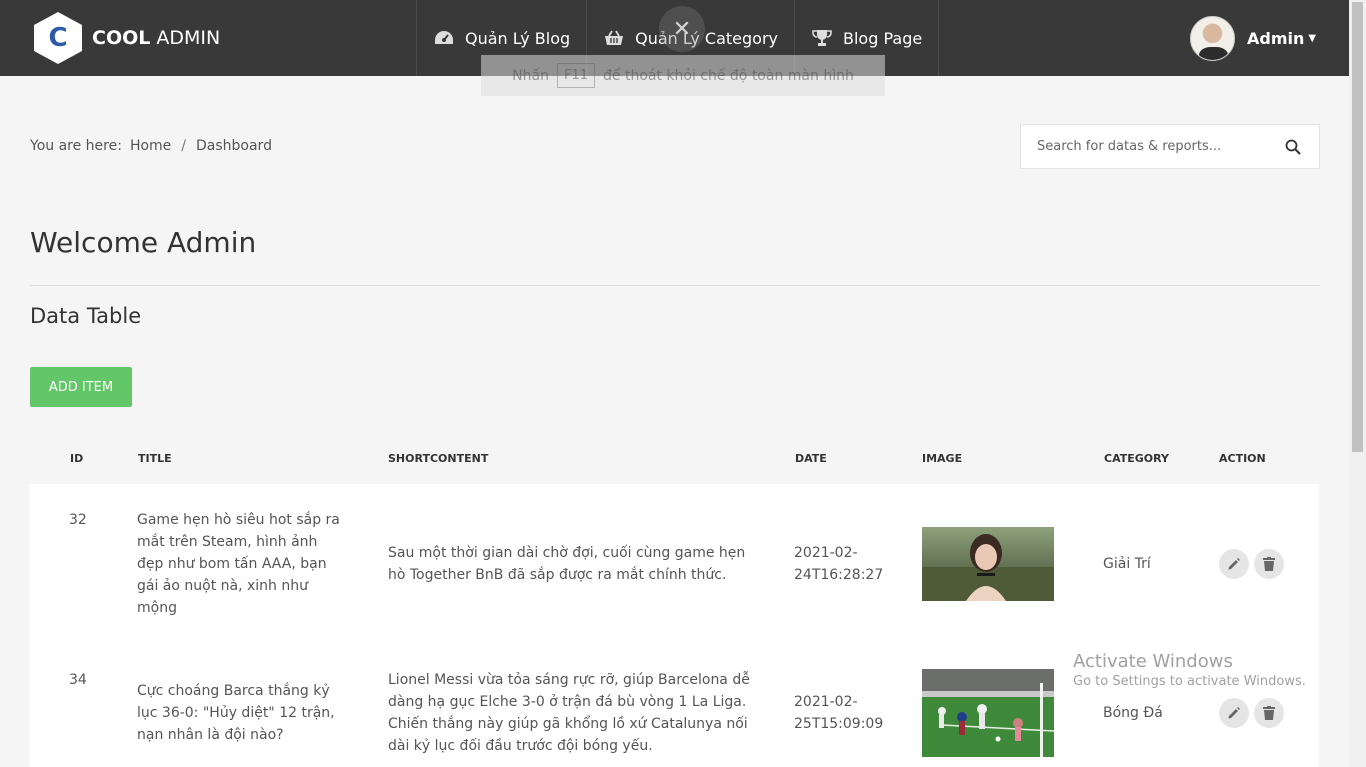  What do you see at coordinates (682, 29) in the screenshot?
I see `close-icon: ✕` at bounding box center [682, 29].